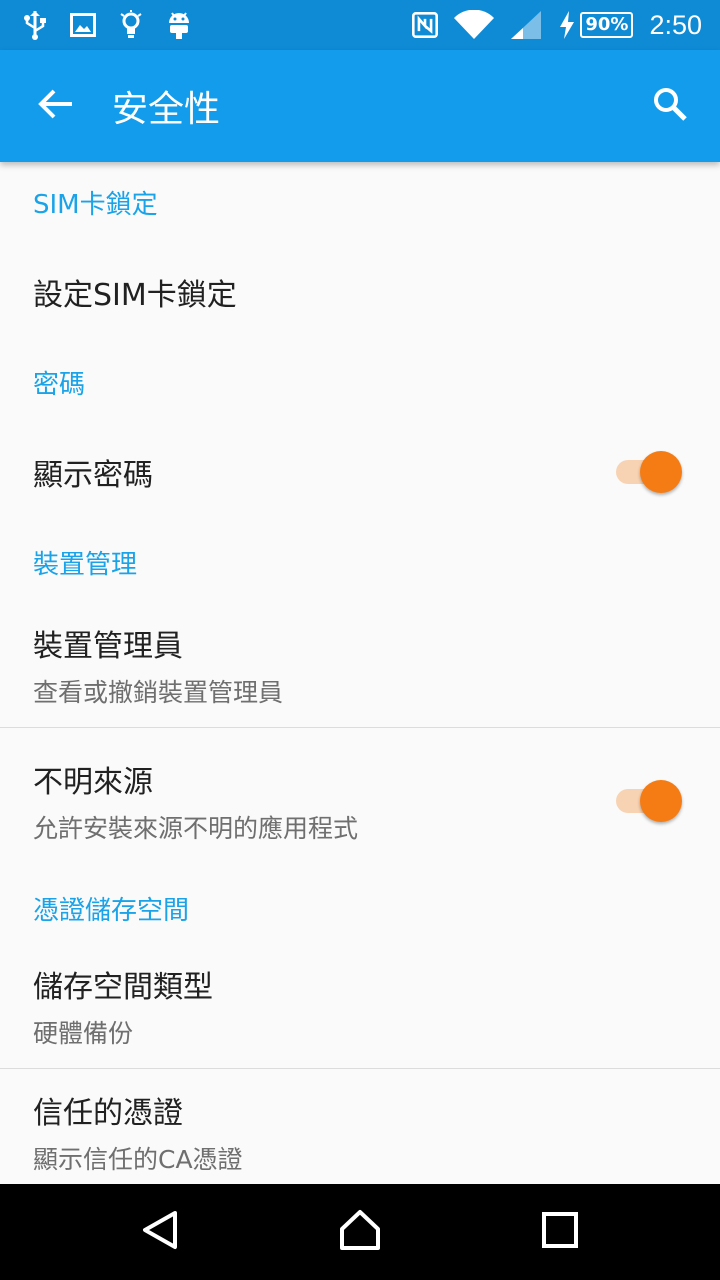  What do you see at coordinates (123, 987) in the screenshot?
I see `item-title: 儲存空間類型` at bounding box center [123, 987].